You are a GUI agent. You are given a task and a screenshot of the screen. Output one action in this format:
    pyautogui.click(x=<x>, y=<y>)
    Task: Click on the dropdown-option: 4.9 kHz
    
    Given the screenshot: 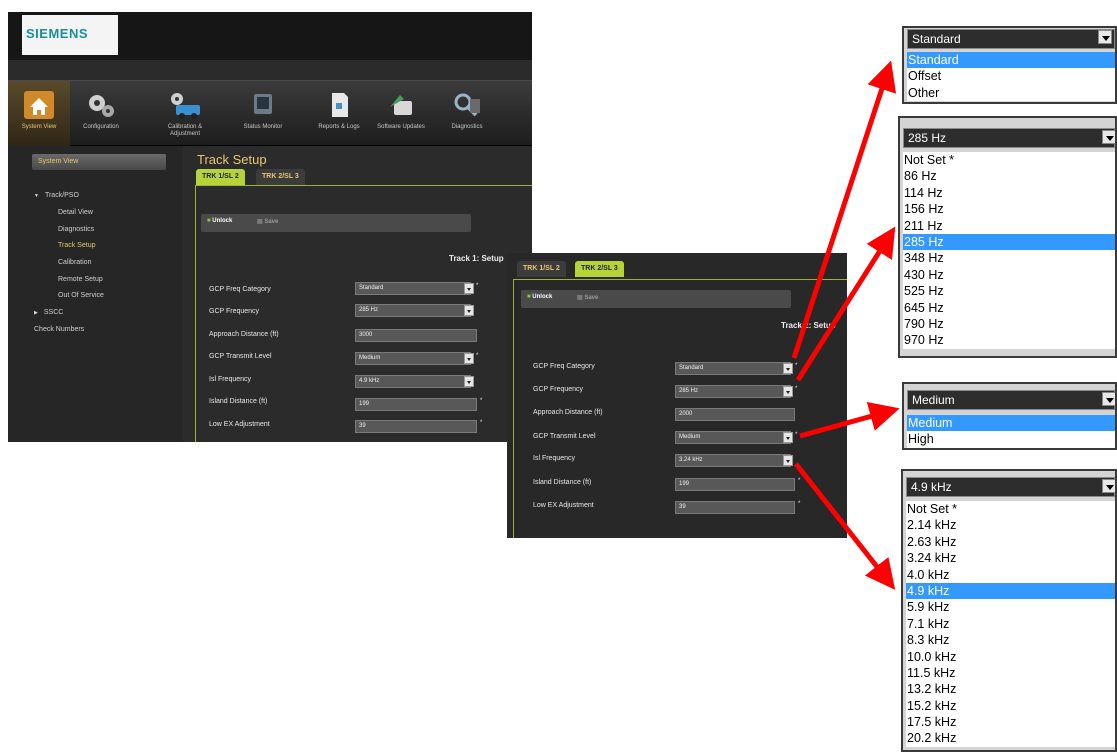 What is the action you would take?
    pyautogui.click(x=1010, y=591)
    